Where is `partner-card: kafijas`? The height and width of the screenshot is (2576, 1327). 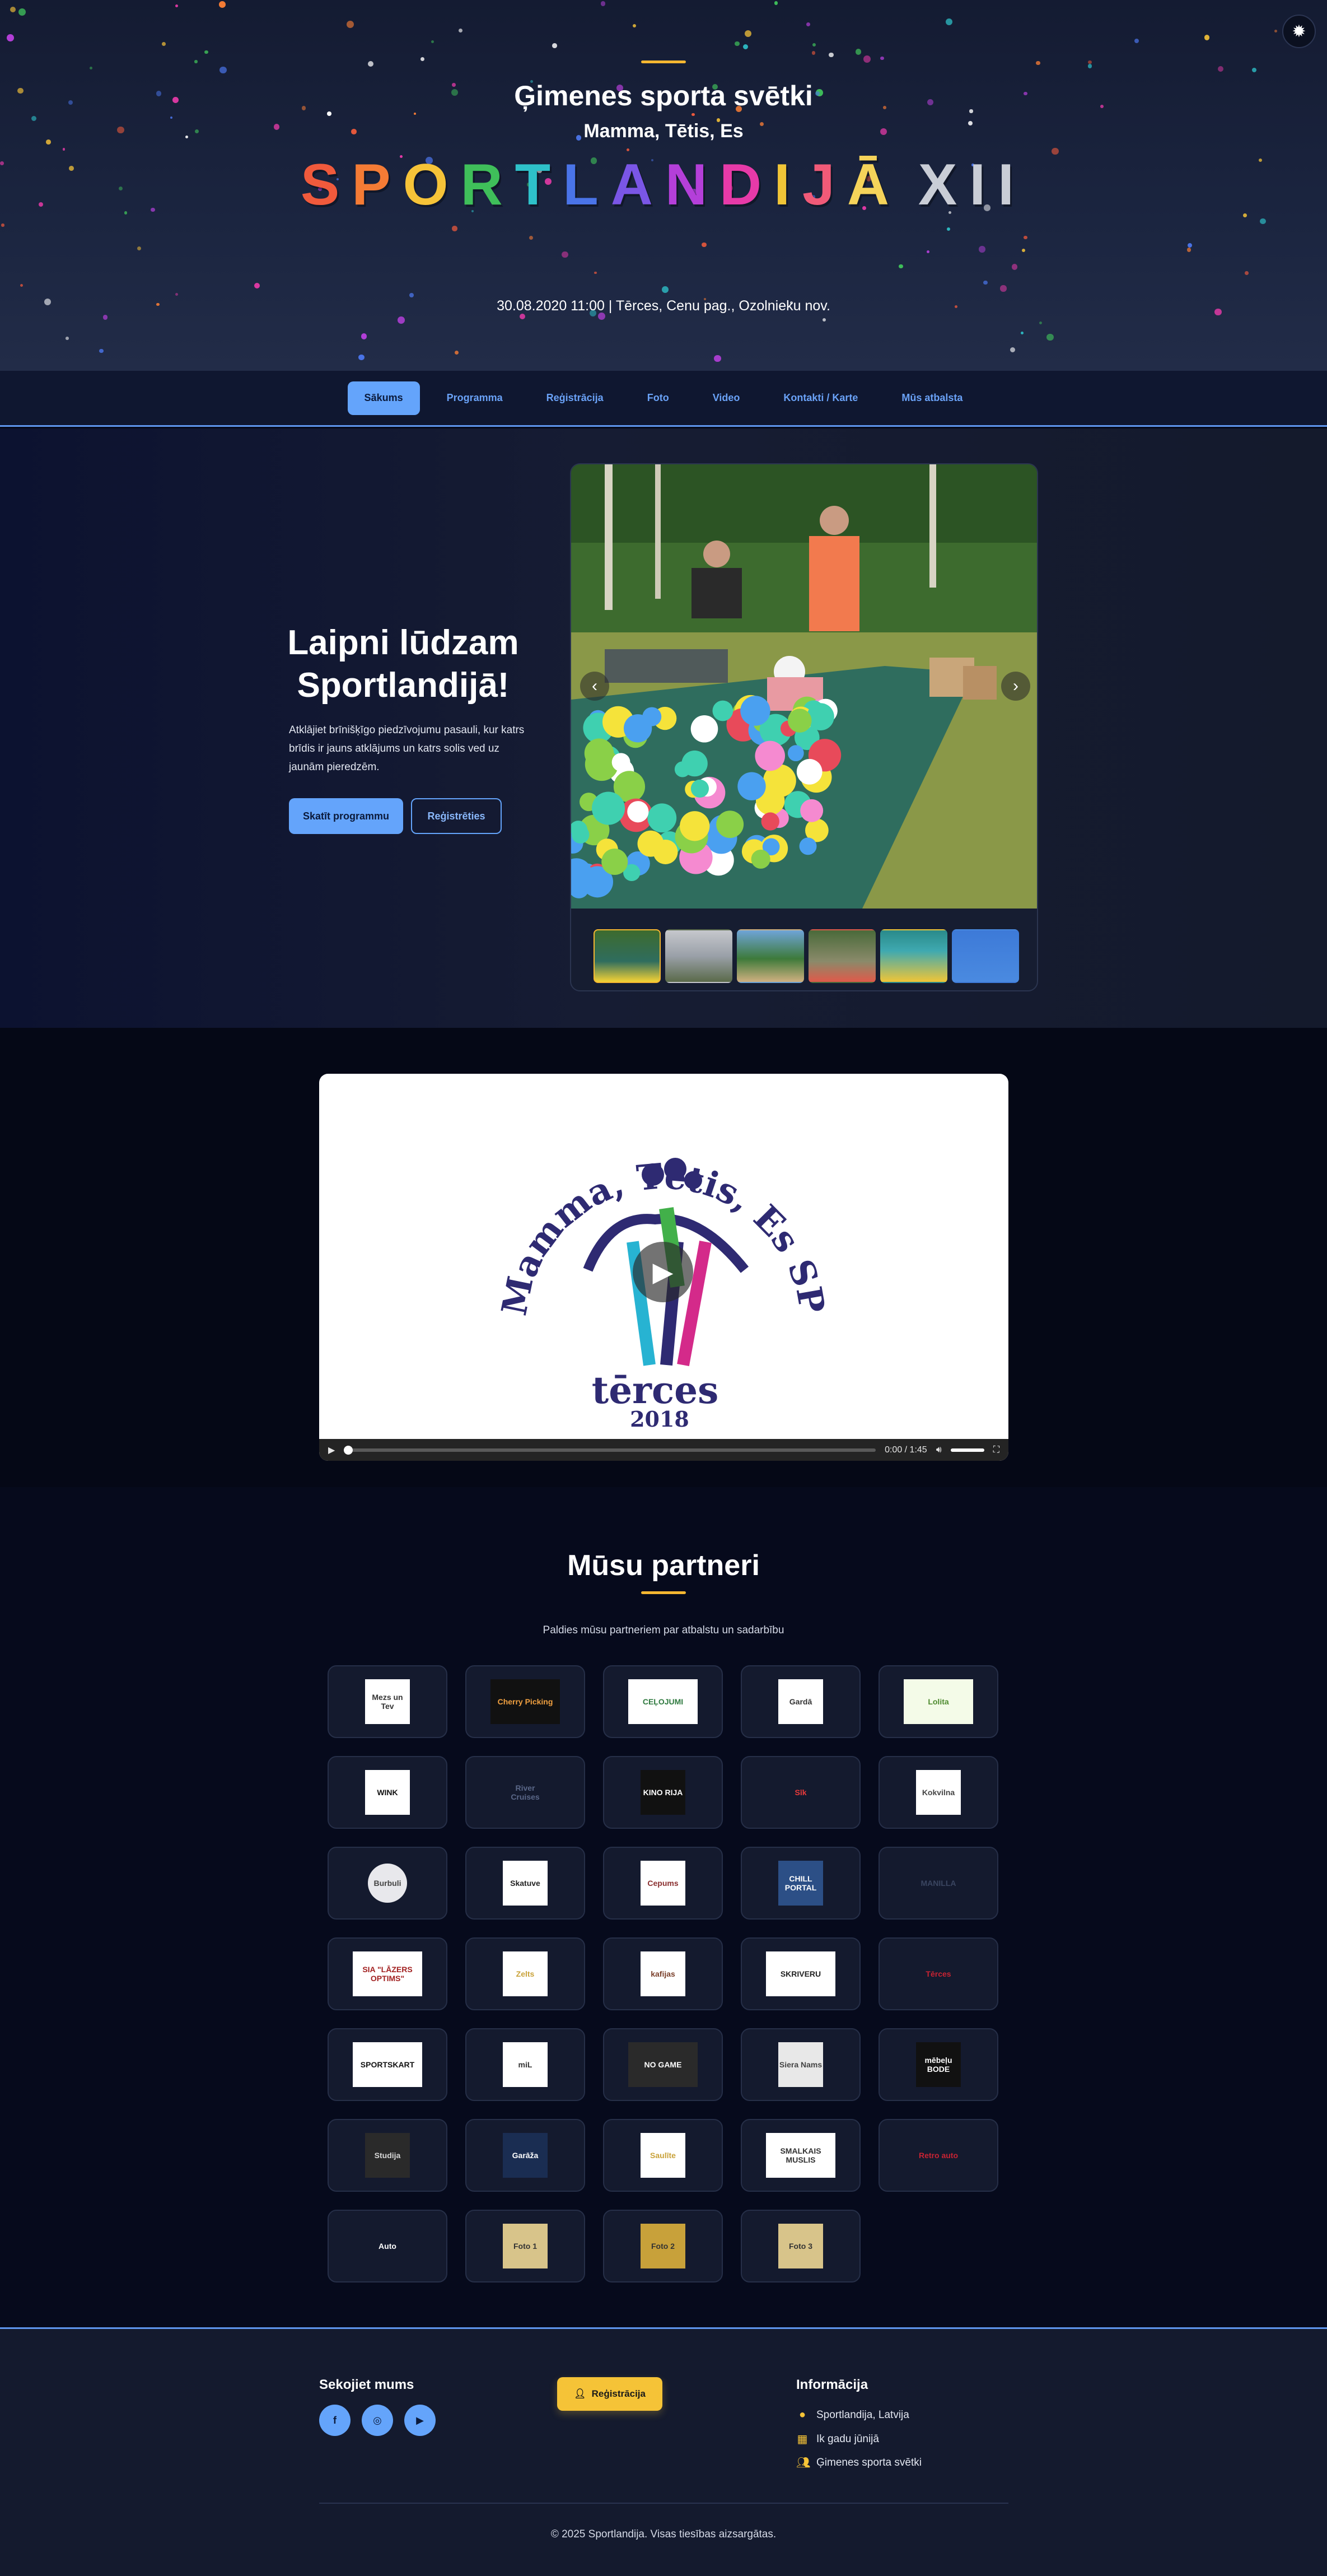 partner-card: kafijas is located at coordinates (663, 1973).